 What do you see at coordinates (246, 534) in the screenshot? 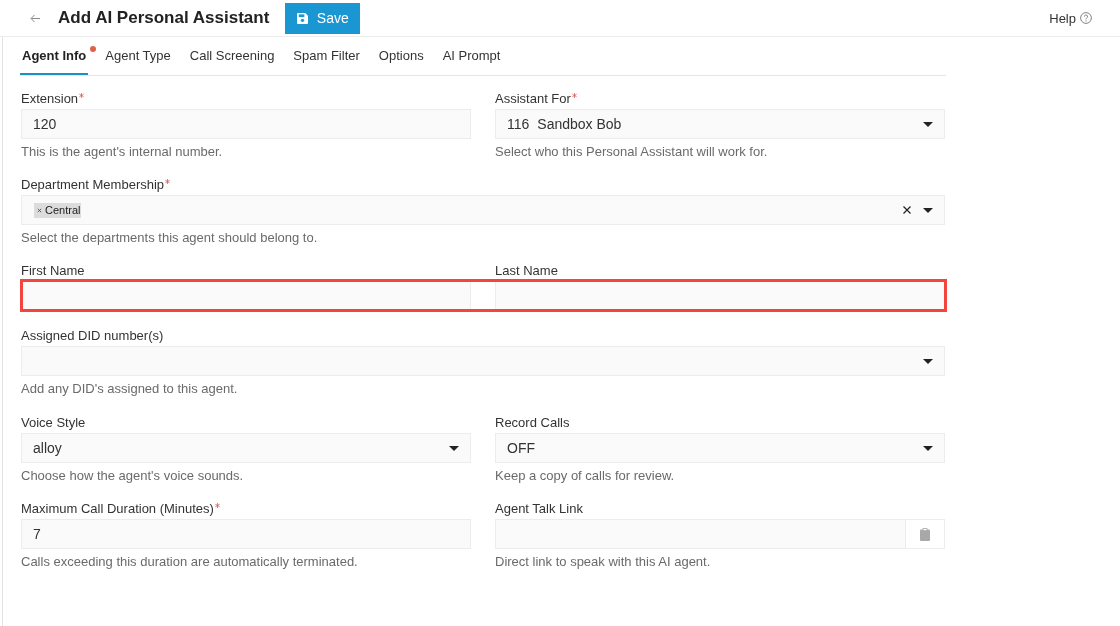
I see `text-field: 7` at bounding box center [246, 534].